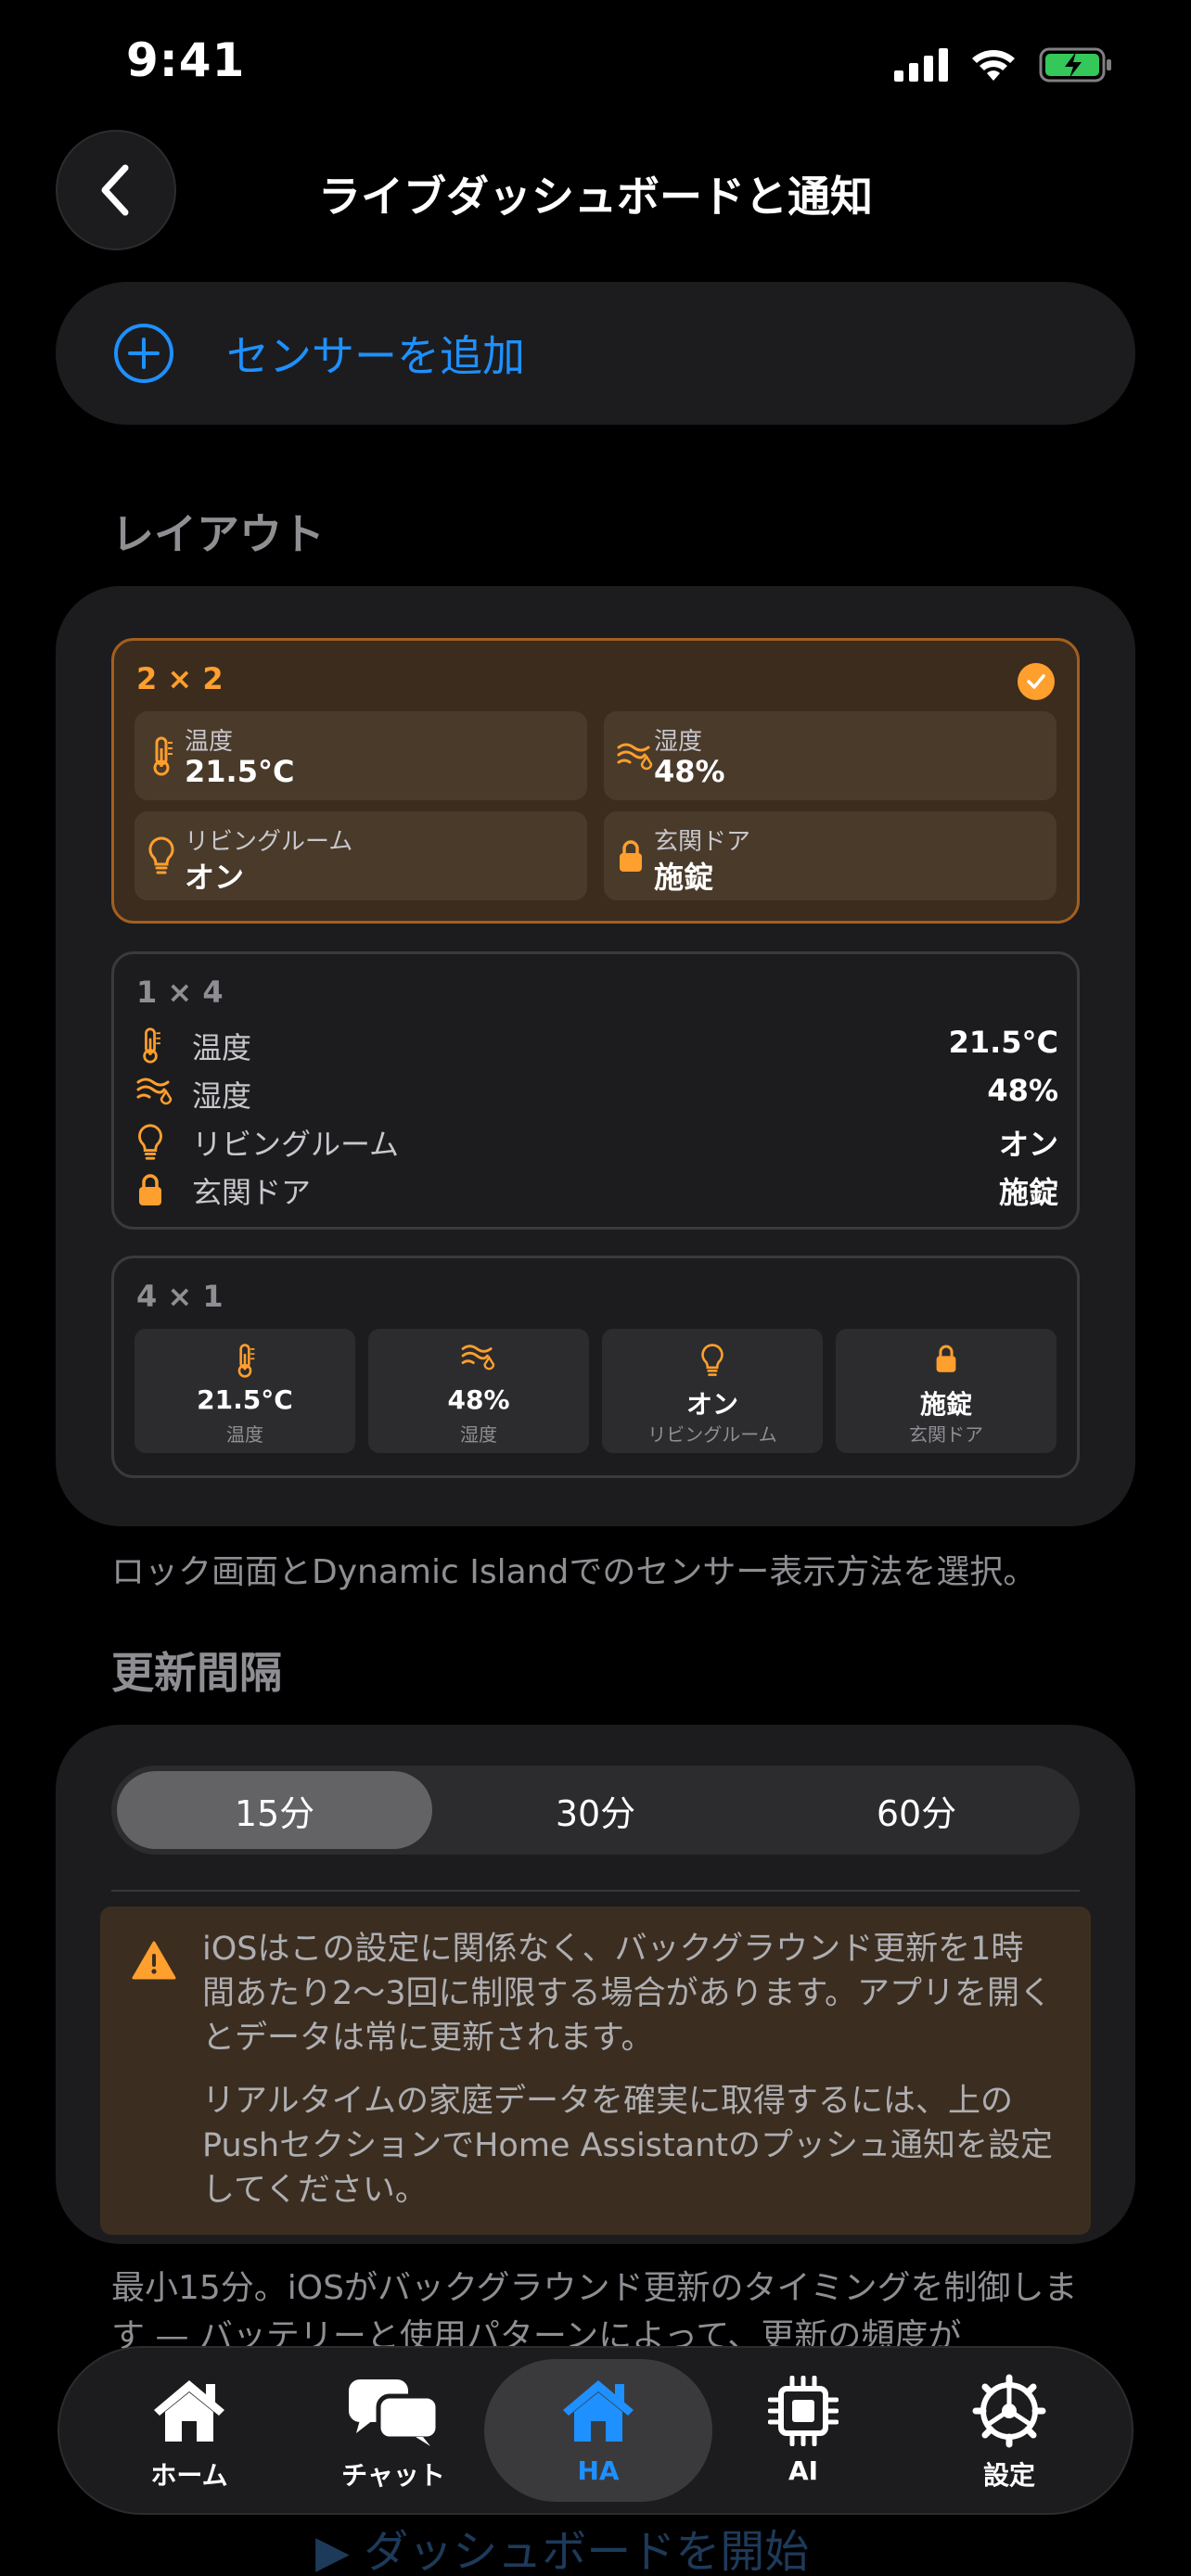 This screenshot has width=1191, height=2576. I want to click on layout-option-title: 2 × 2, so click(180, 679).